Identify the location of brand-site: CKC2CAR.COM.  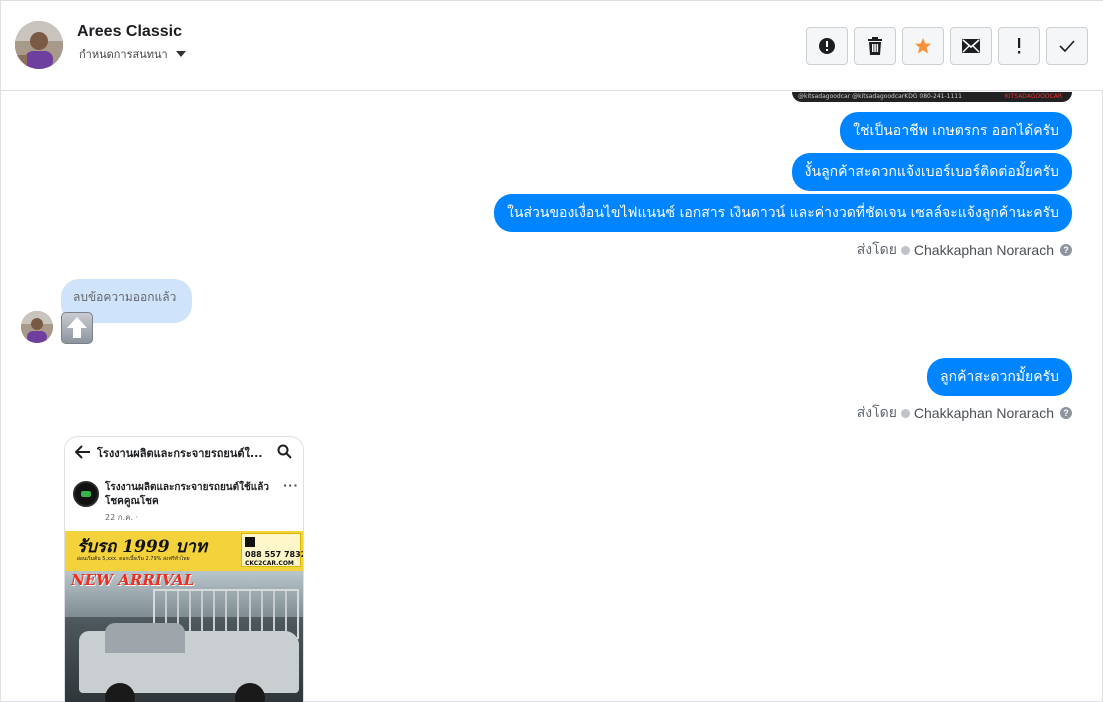
(269, 563).